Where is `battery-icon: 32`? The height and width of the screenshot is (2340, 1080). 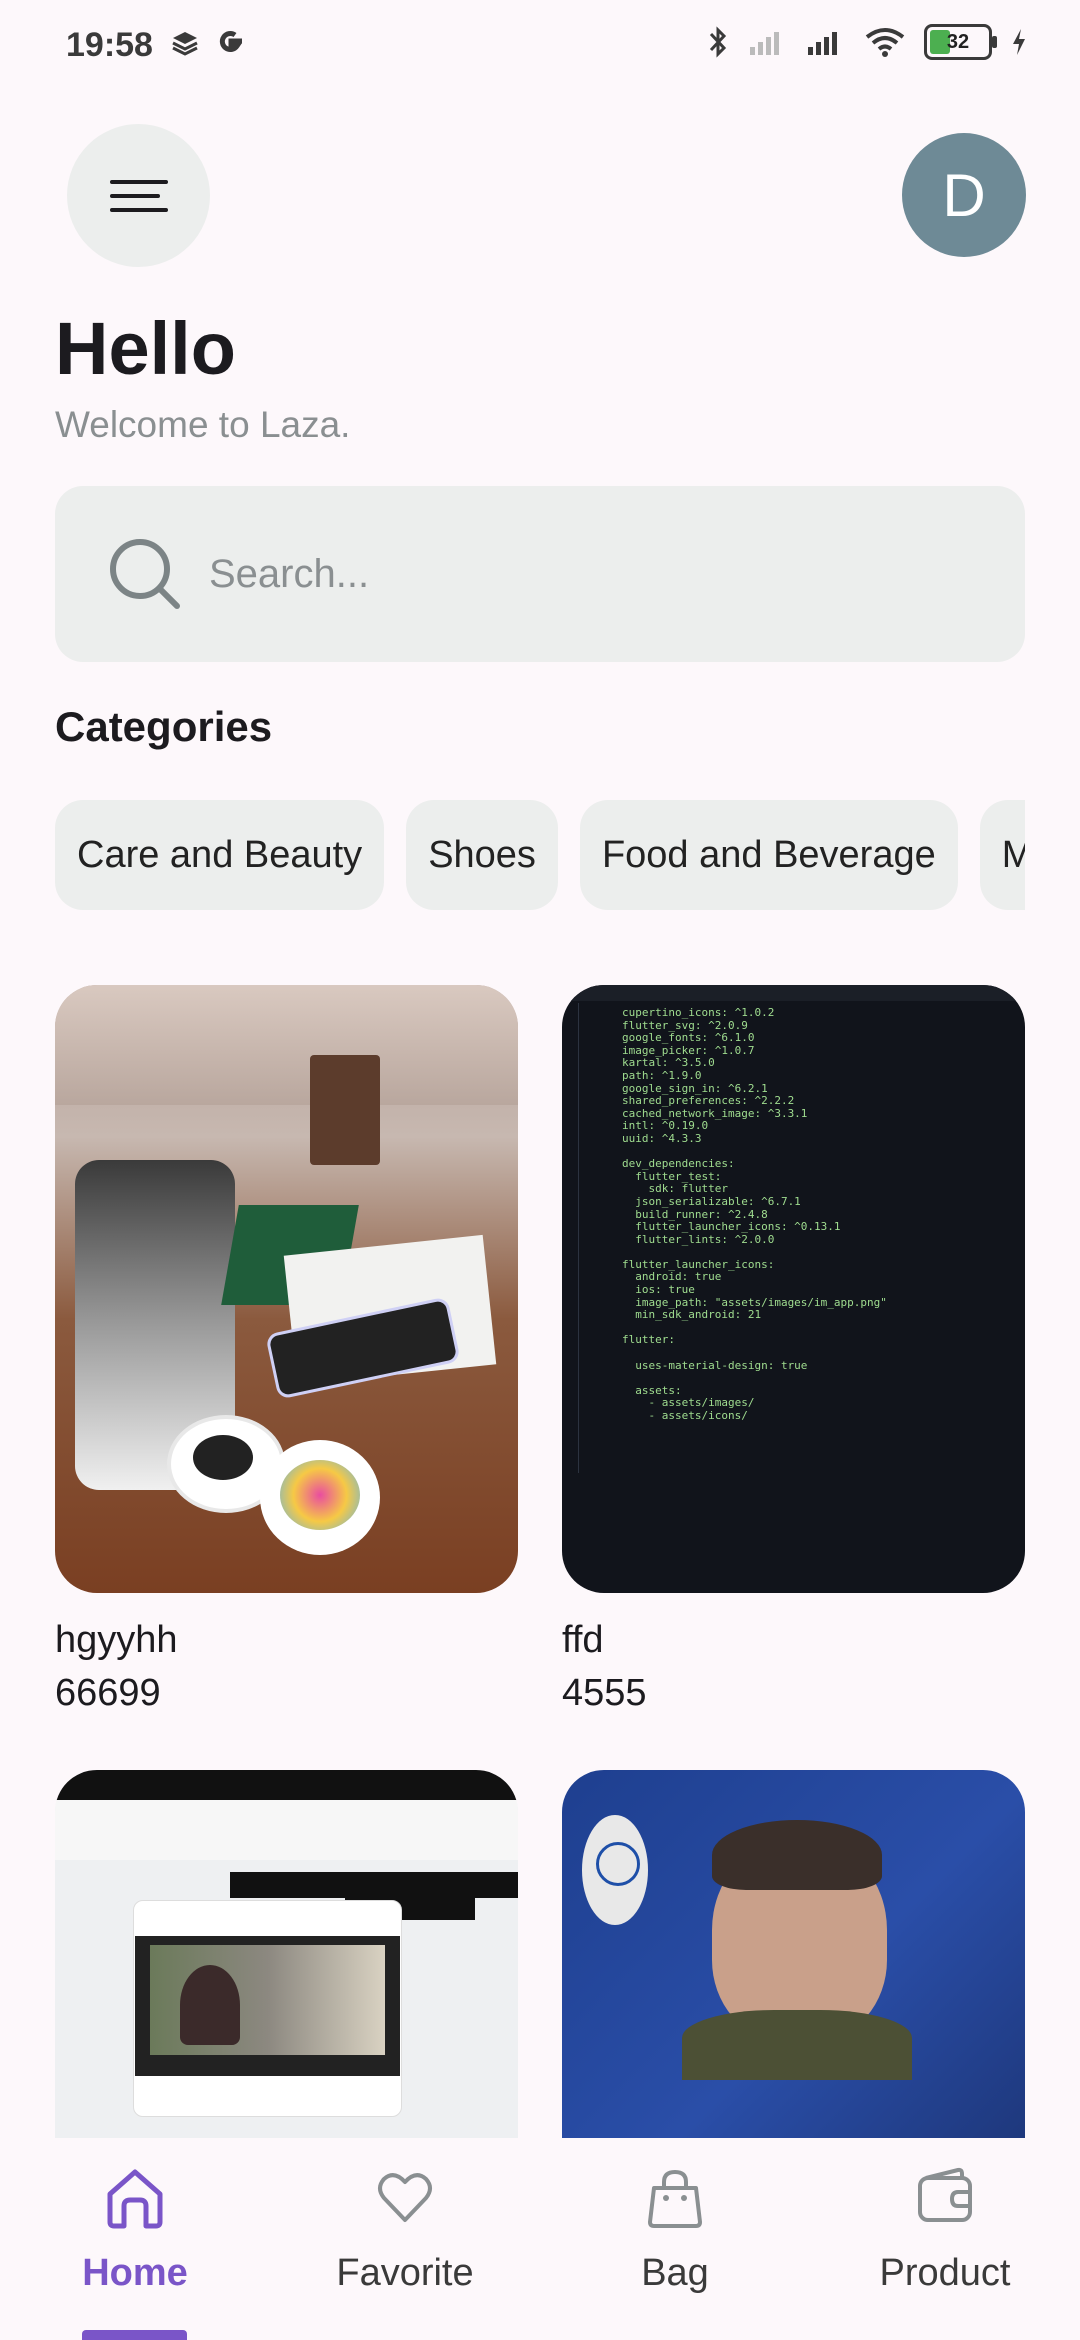 battery-icon: 32 is located at coordinates (960, 42).